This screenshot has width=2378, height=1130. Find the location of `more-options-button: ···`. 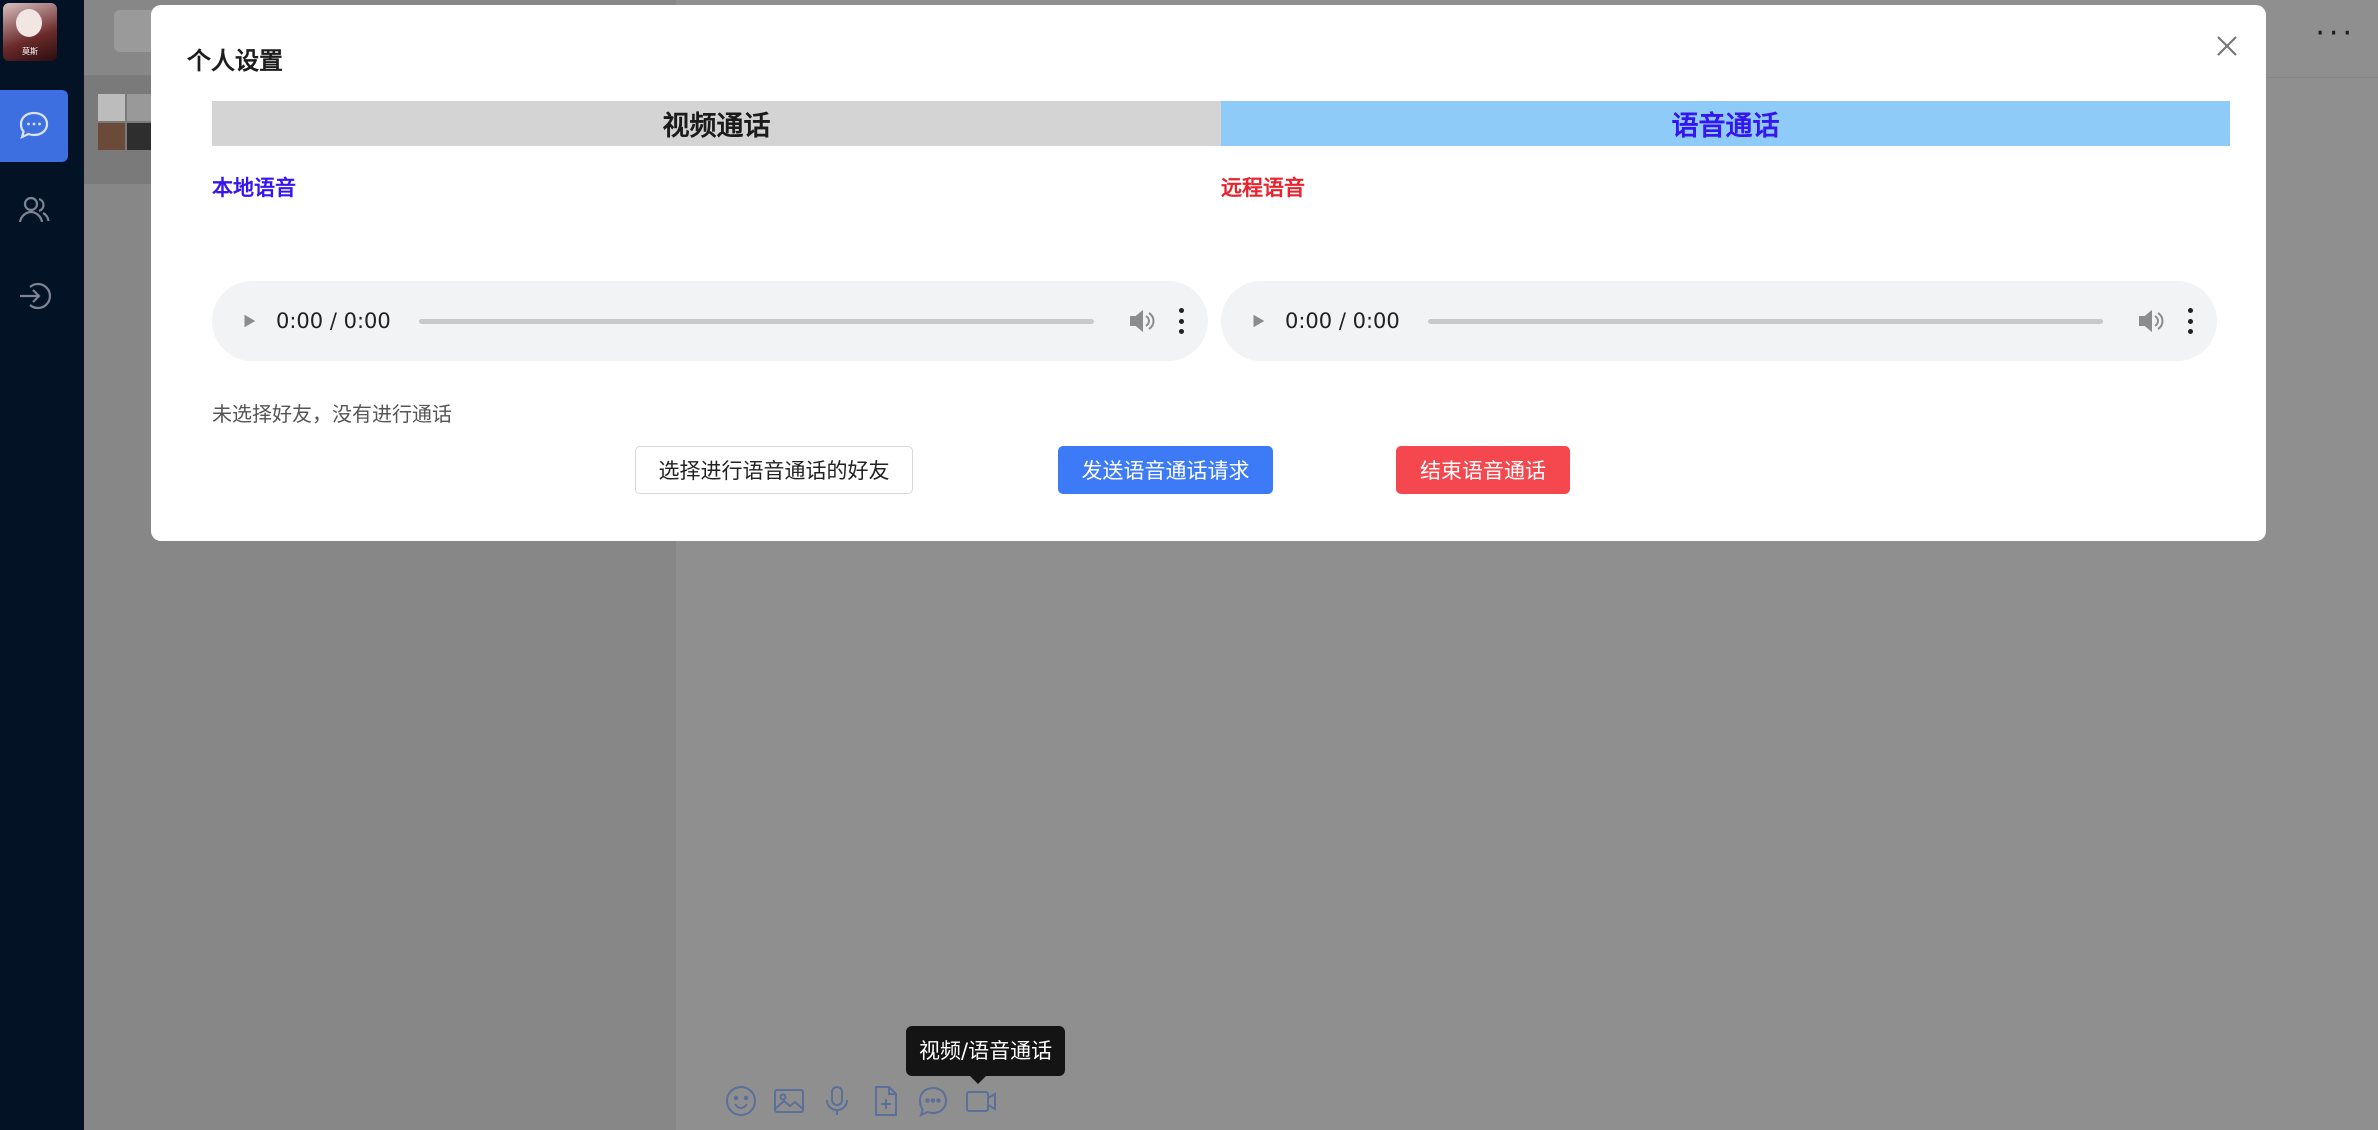

more-options-button: ··· is located at coordinates (2335, 33).